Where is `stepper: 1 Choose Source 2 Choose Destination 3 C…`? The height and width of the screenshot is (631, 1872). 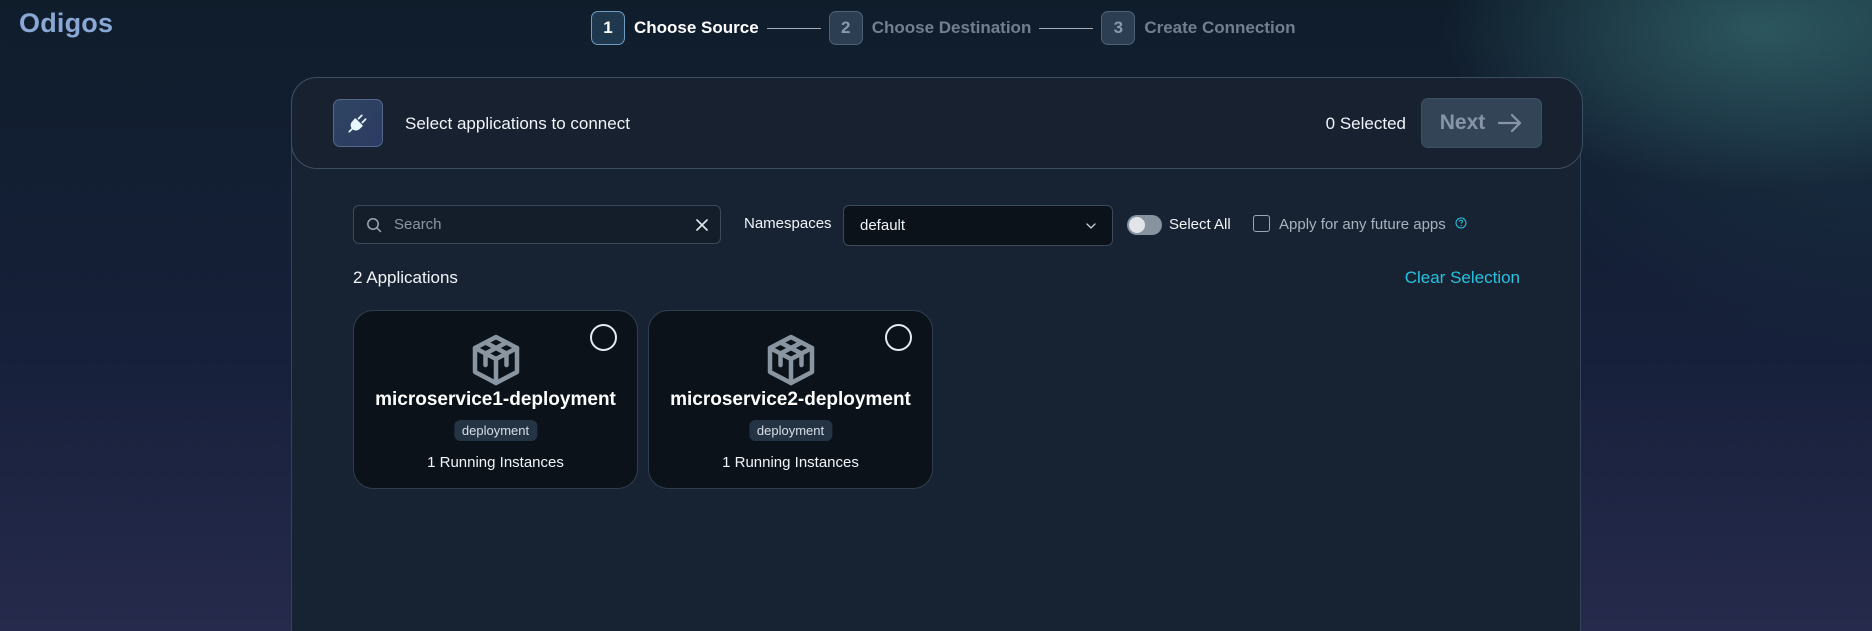 stepper: 1 Choose Source 2 Choose Destination 3 C… is located at coordinates (943, 28).